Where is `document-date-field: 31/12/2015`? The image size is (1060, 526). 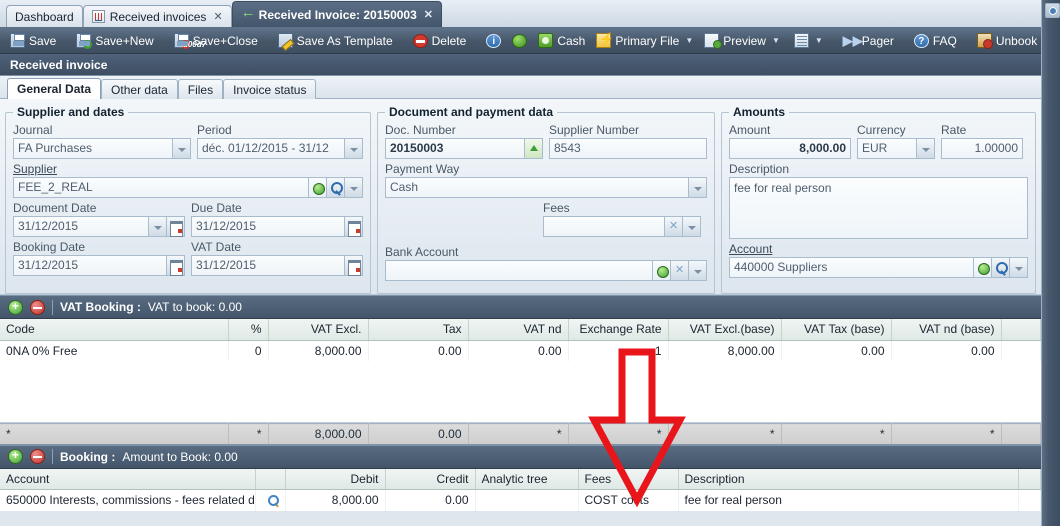
document-date-field: 31/12/2015 is located at coordinates (99, 226).